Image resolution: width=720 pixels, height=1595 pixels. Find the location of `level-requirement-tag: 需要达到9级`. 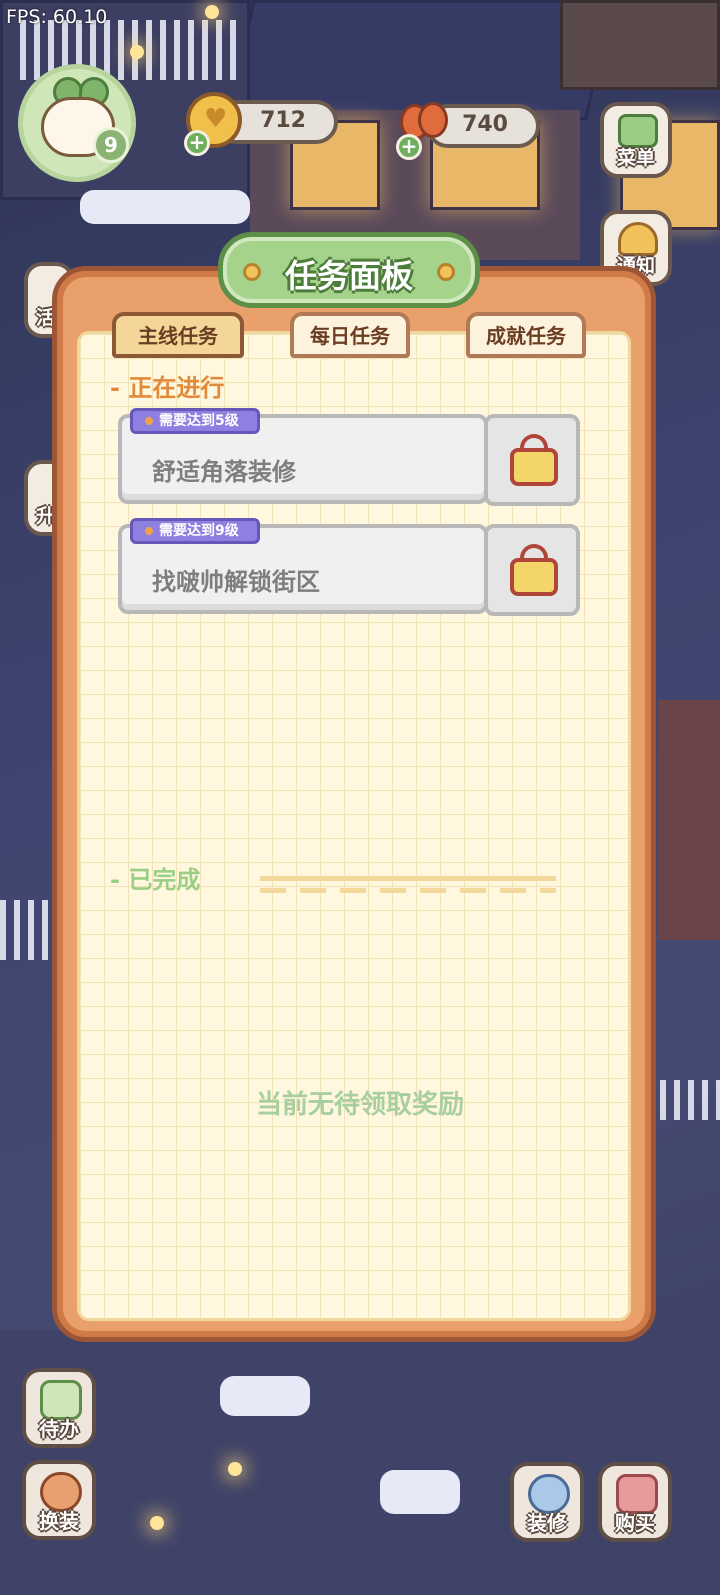

level-requirement-tag: 需要达到9级 is located at coordinates (195, 531).